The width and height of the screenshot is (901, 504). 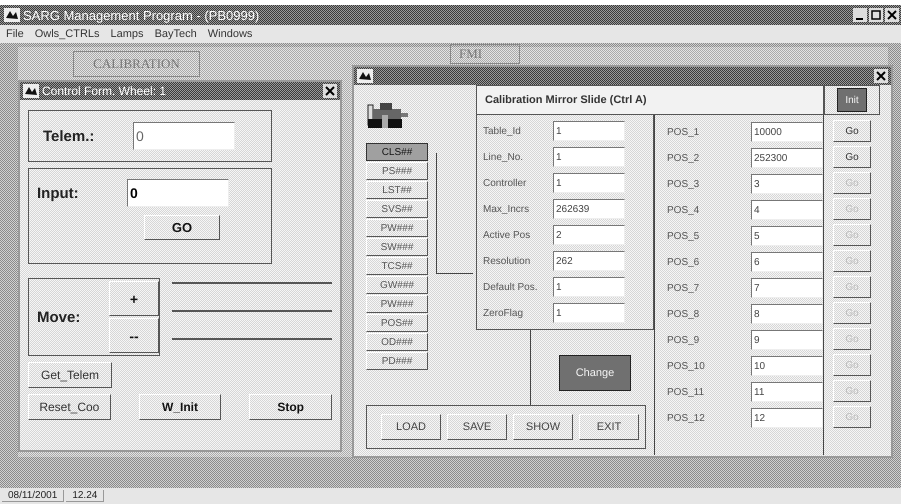 I want to click on unit-button: LST##, so click(x=397, y=190).